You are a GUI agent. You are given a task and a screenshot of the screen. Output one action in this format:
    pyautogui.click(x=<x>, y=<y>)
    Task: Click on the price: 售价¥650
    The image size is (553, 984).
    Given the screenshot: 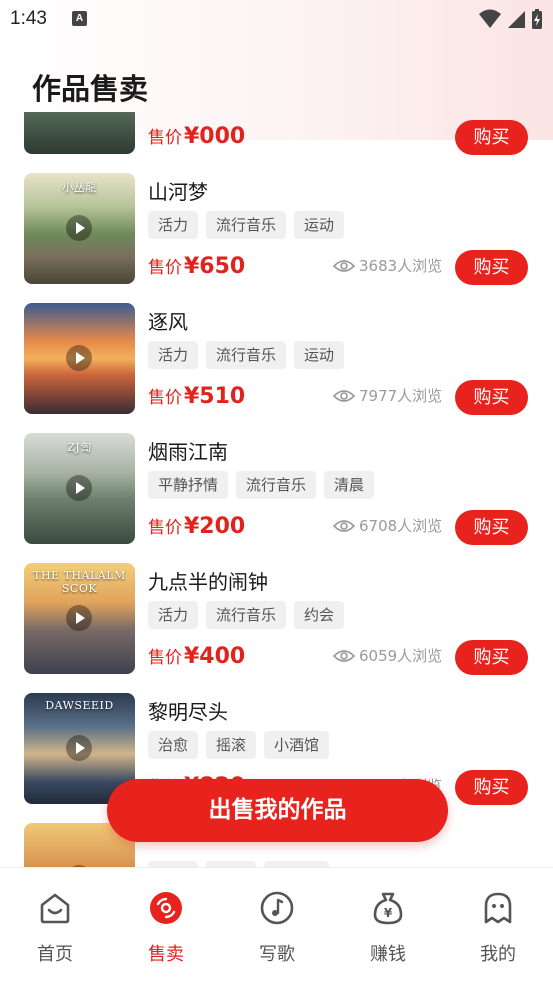 What is the action you would take?
    pyautogui.click(x=196, y=266)
    